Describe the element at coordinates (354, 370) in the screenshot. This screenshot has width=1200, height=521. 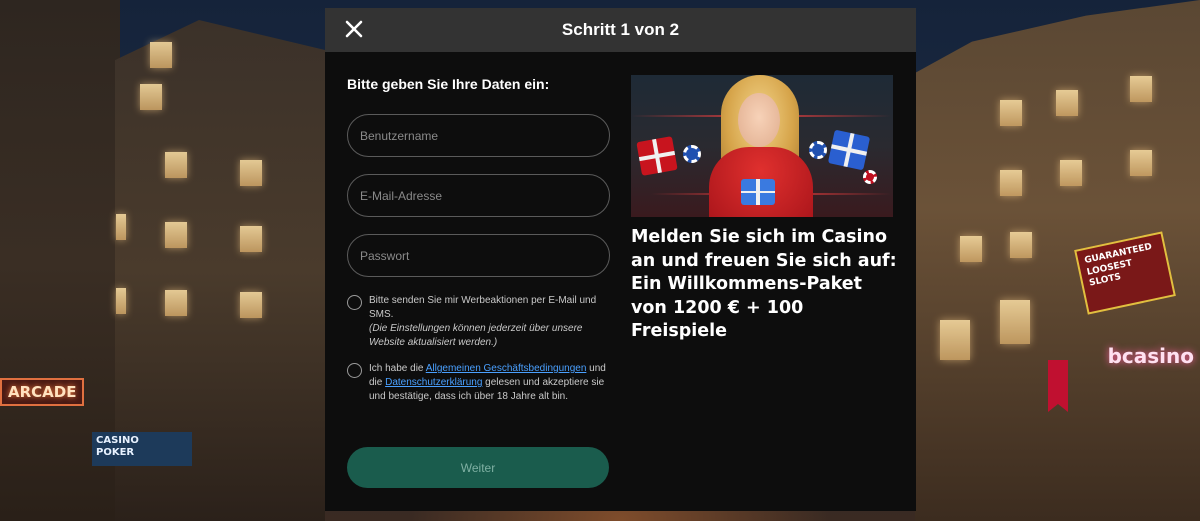
I see `terms-consent-checkbox` at that location.